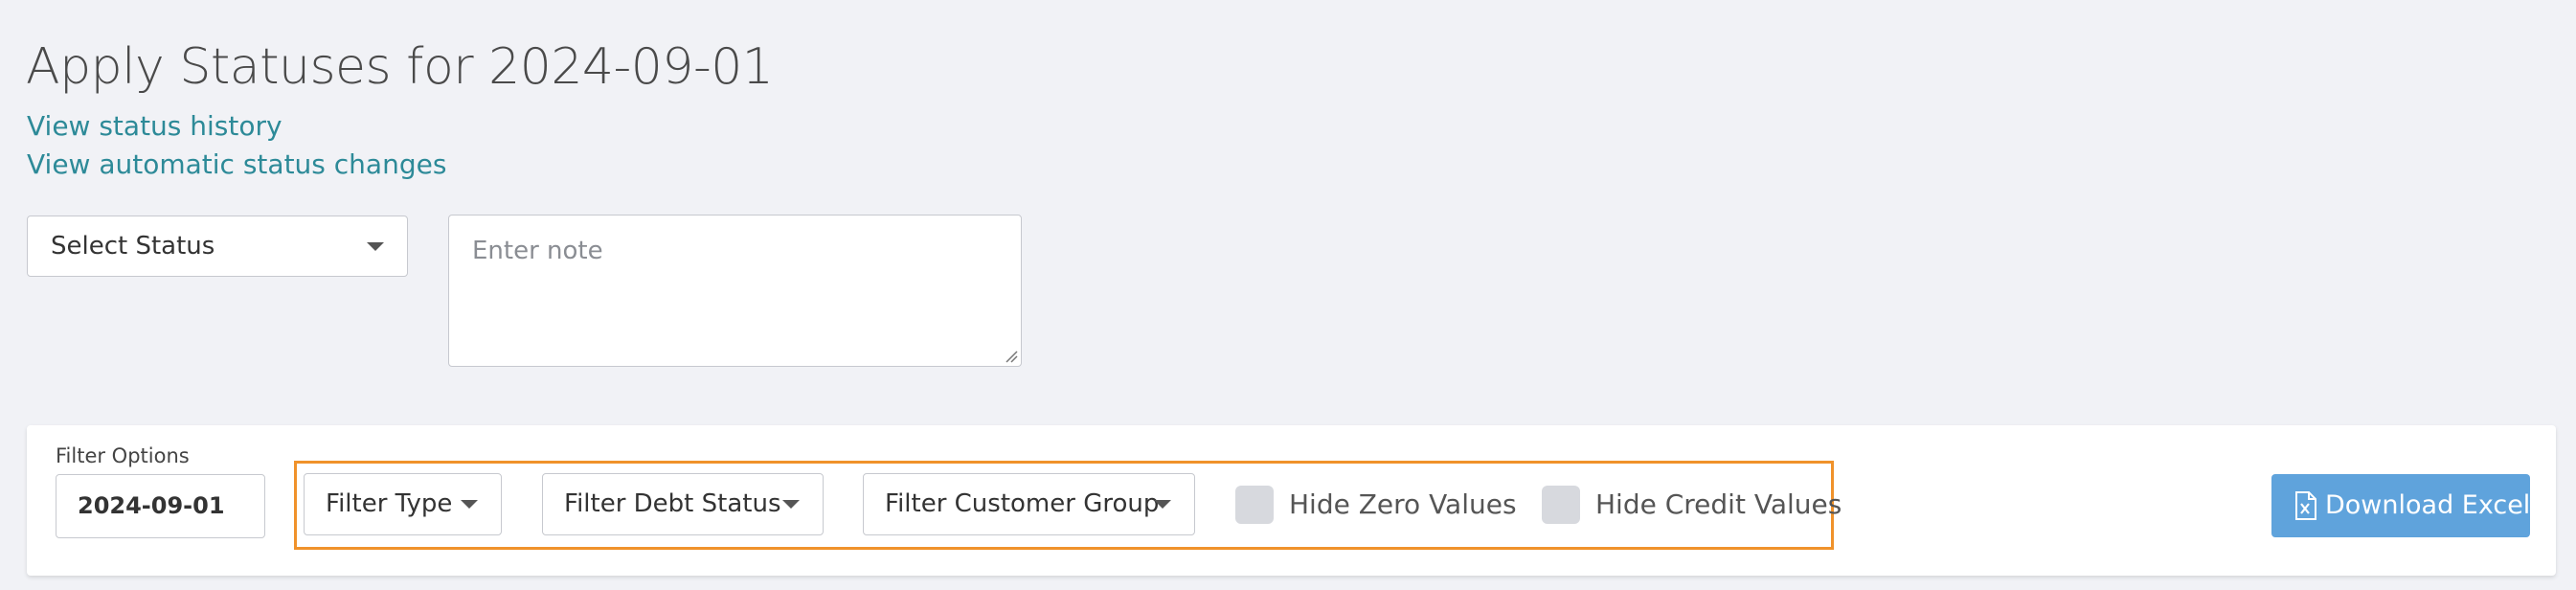 The height and width of the screenshot is (590, 2576). What do you see at coordinates (123, 455) in the screenshot?
I see `filter-options-label: Filter Options` at bounding box center [123, 455].